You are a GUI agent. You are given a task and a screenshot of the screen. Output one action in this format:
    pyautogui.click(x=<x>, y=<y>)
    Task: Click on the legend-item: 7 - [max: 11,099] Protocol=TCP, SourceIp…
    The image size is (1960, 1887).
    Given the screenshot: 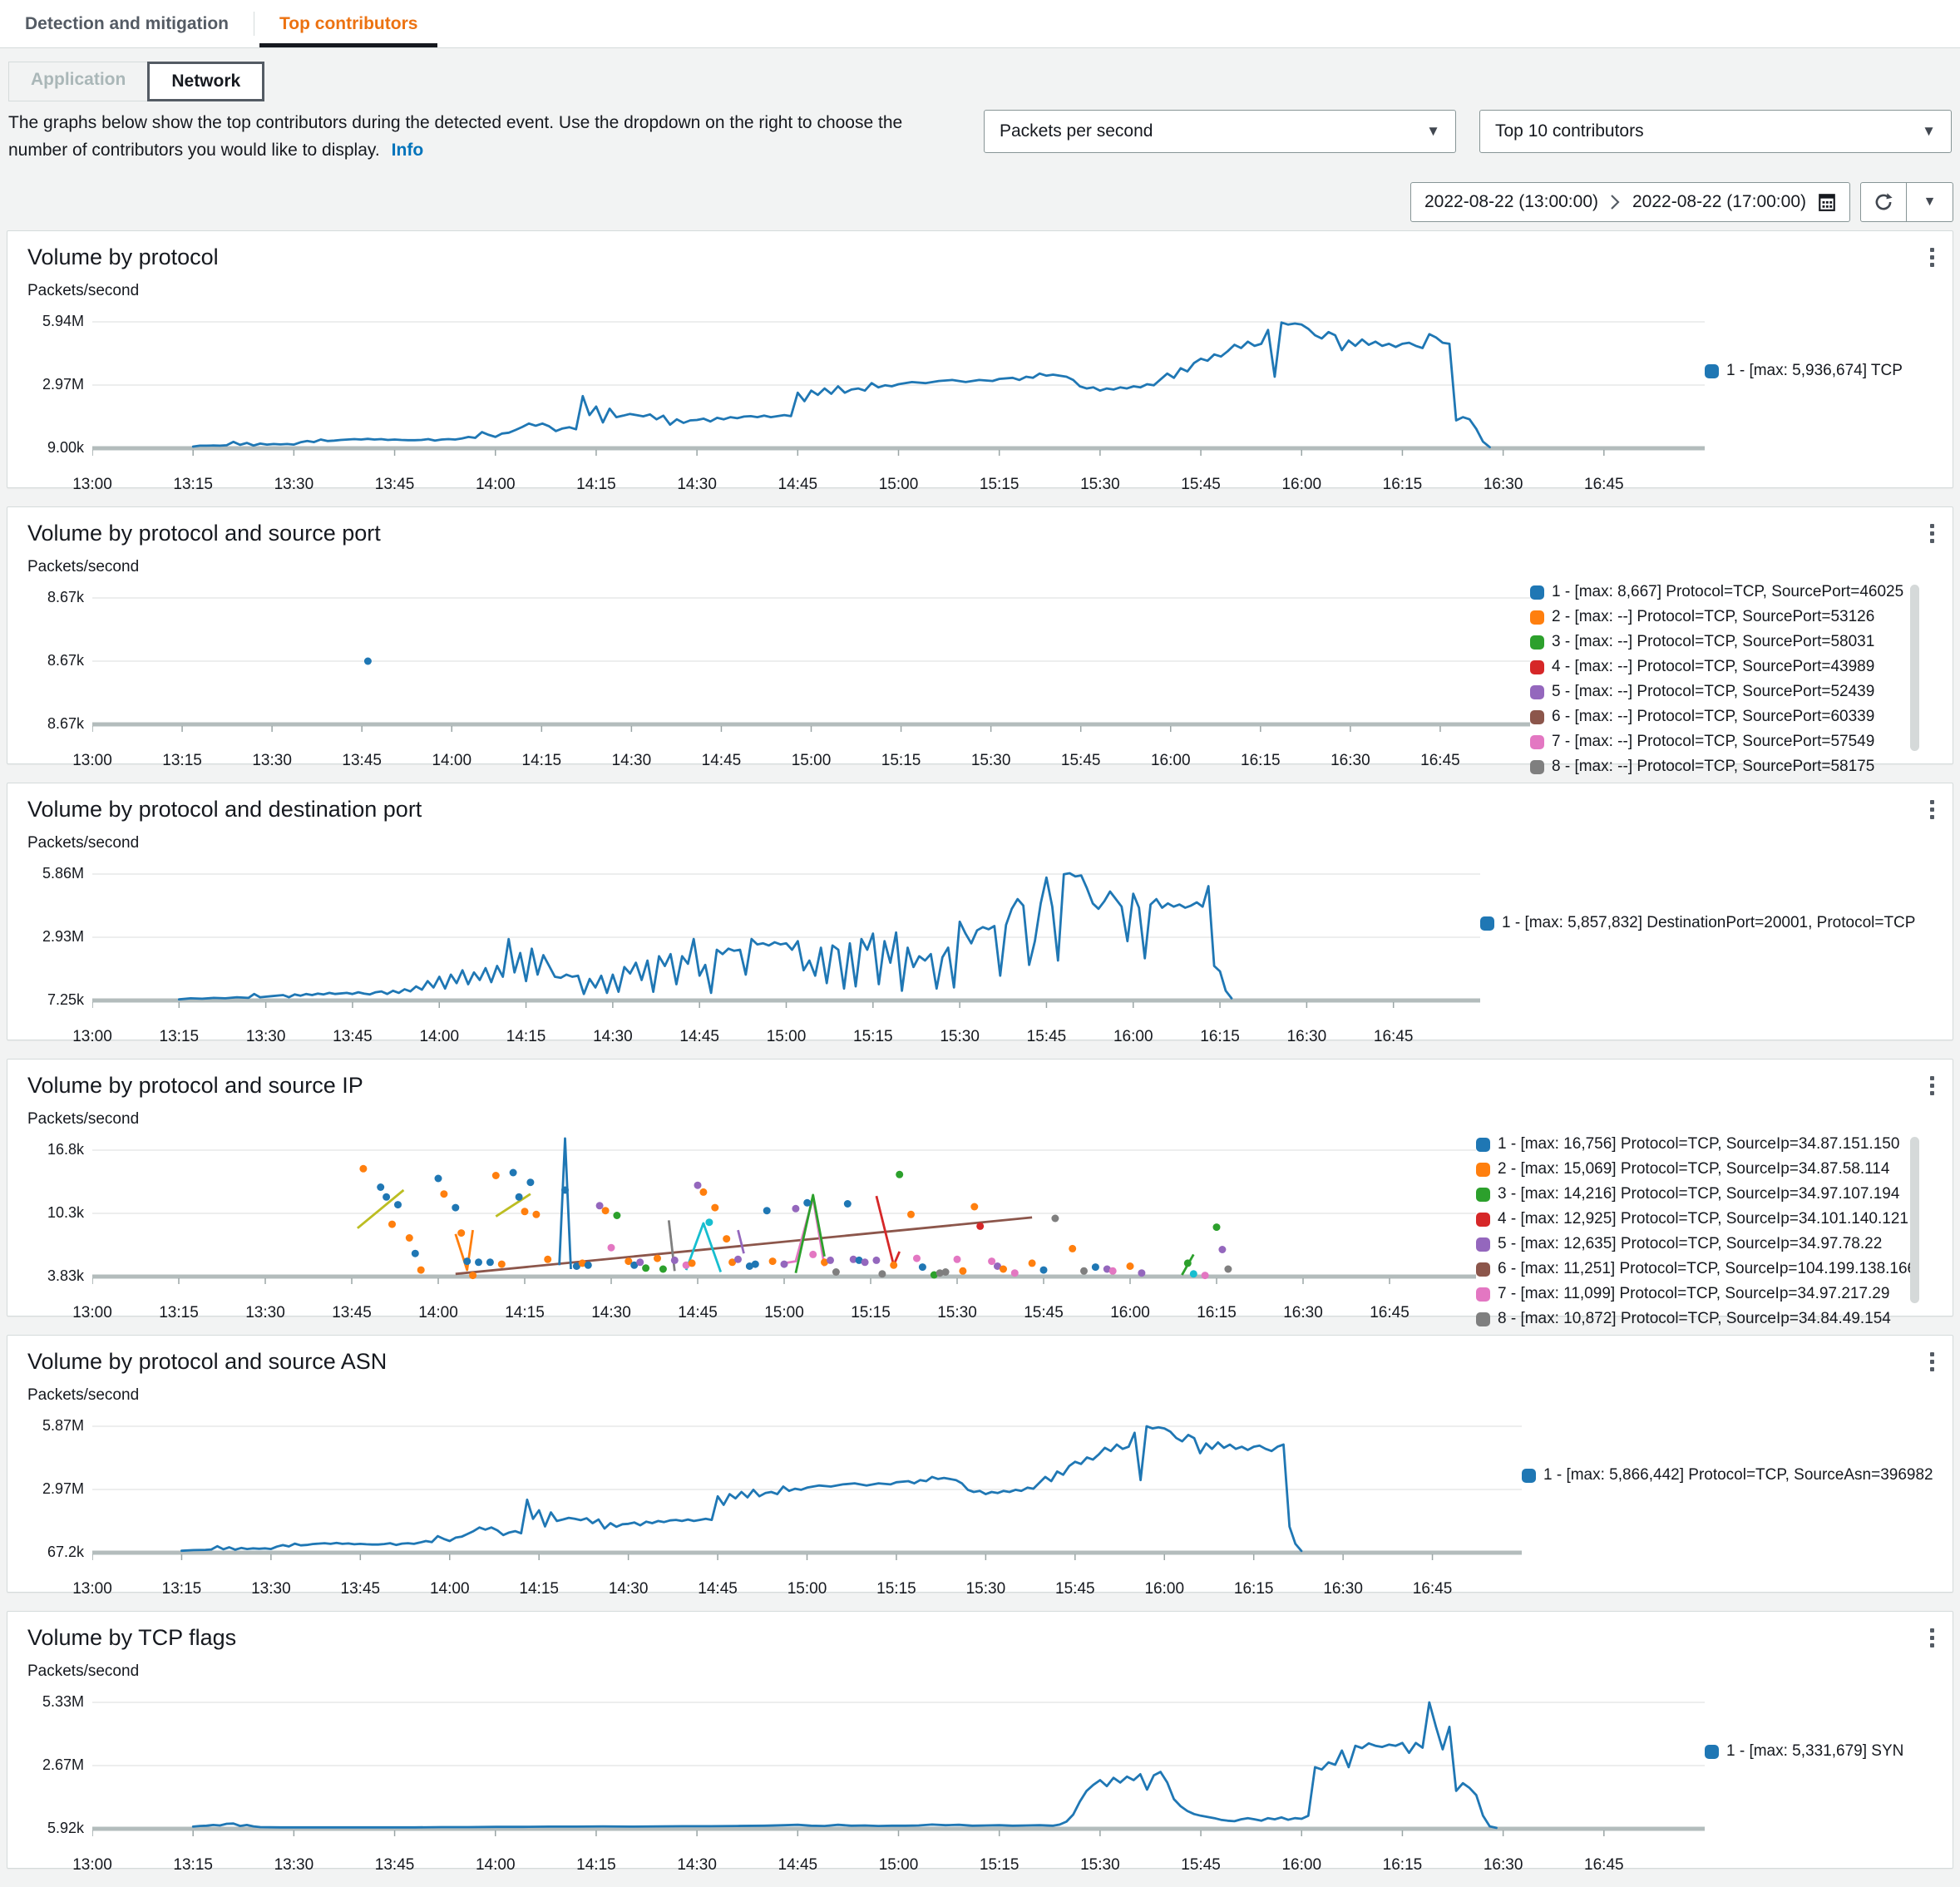 What is the action you would take?
    pyautogui.click(x=1688, y=1294)
    